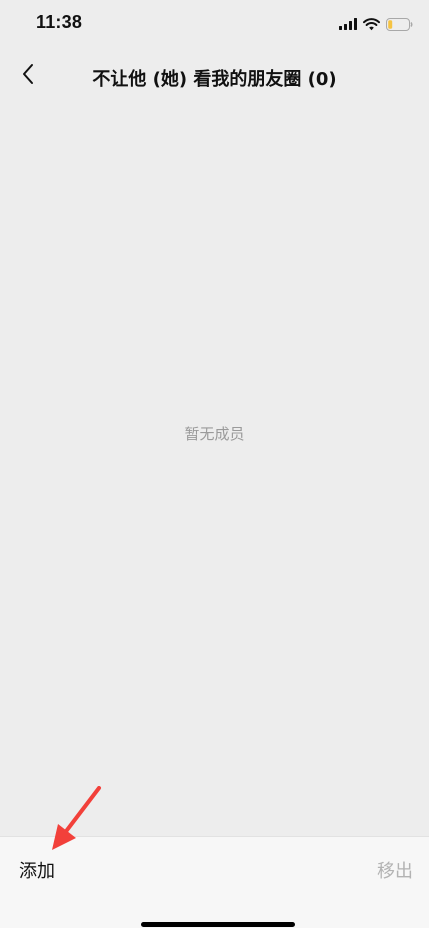 The width and height of the screenshot is (429, 928). I want to click on empty-state-text: 暂无成员, so click(214, 434).